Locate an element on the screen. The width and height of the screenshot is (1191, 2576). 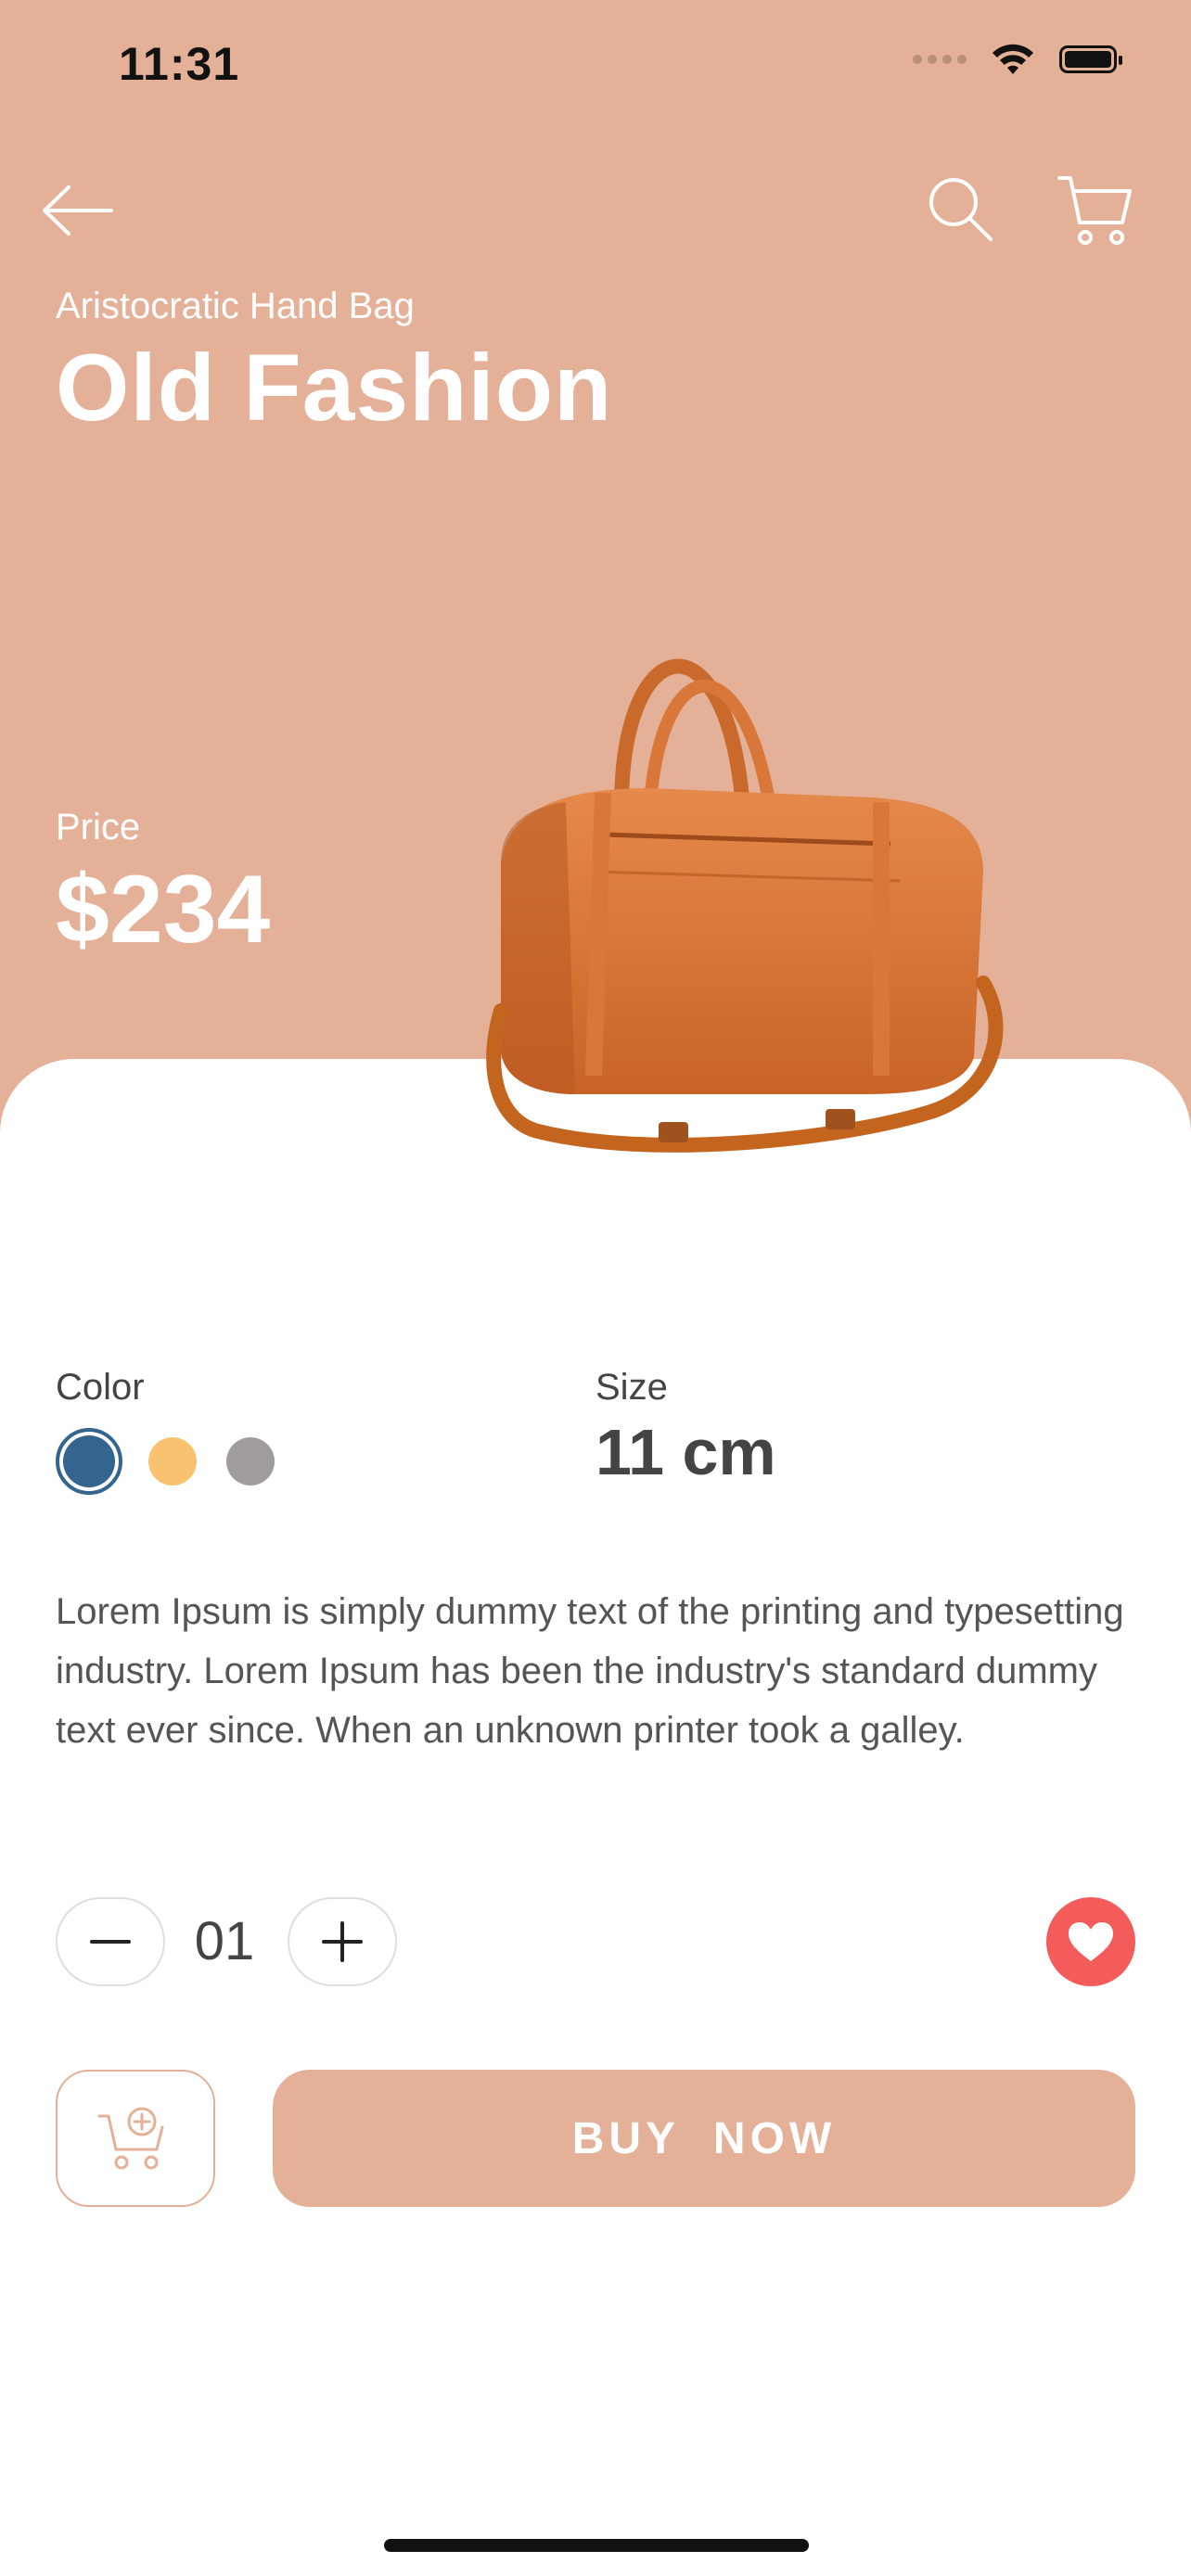
favorite-button is located at coordinates (1090, 1941).